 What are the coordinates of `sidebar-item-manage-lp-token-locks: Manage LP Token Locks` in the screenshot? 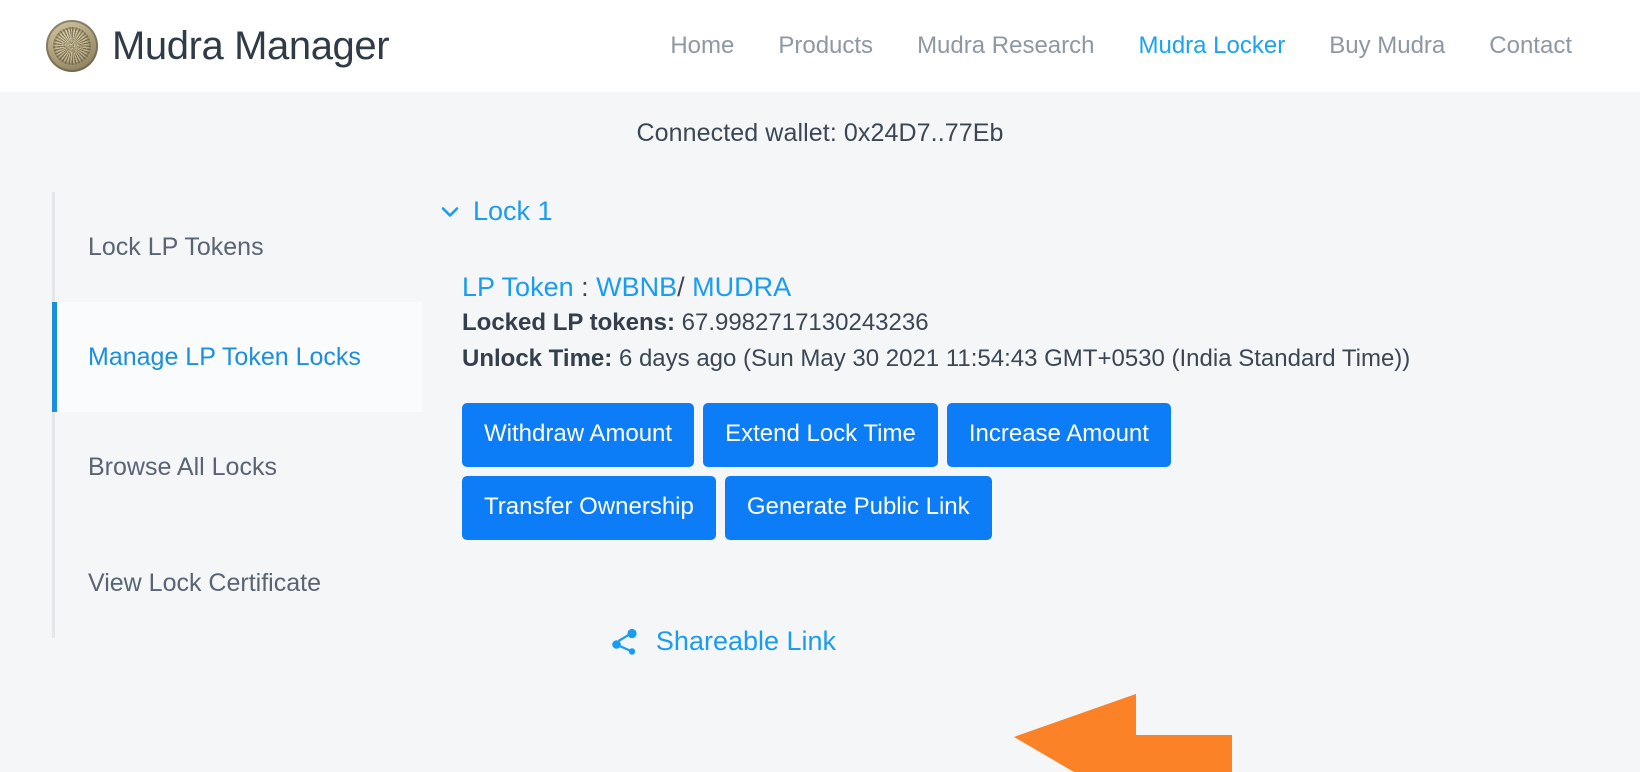 It's located at (237, 357).